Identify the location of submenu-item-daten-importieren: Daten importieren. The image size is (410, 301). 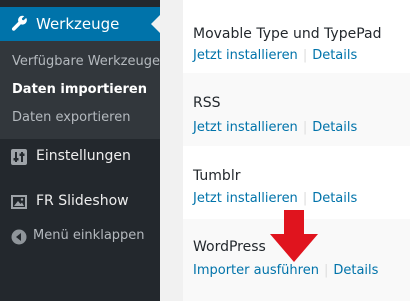
(79, 89).